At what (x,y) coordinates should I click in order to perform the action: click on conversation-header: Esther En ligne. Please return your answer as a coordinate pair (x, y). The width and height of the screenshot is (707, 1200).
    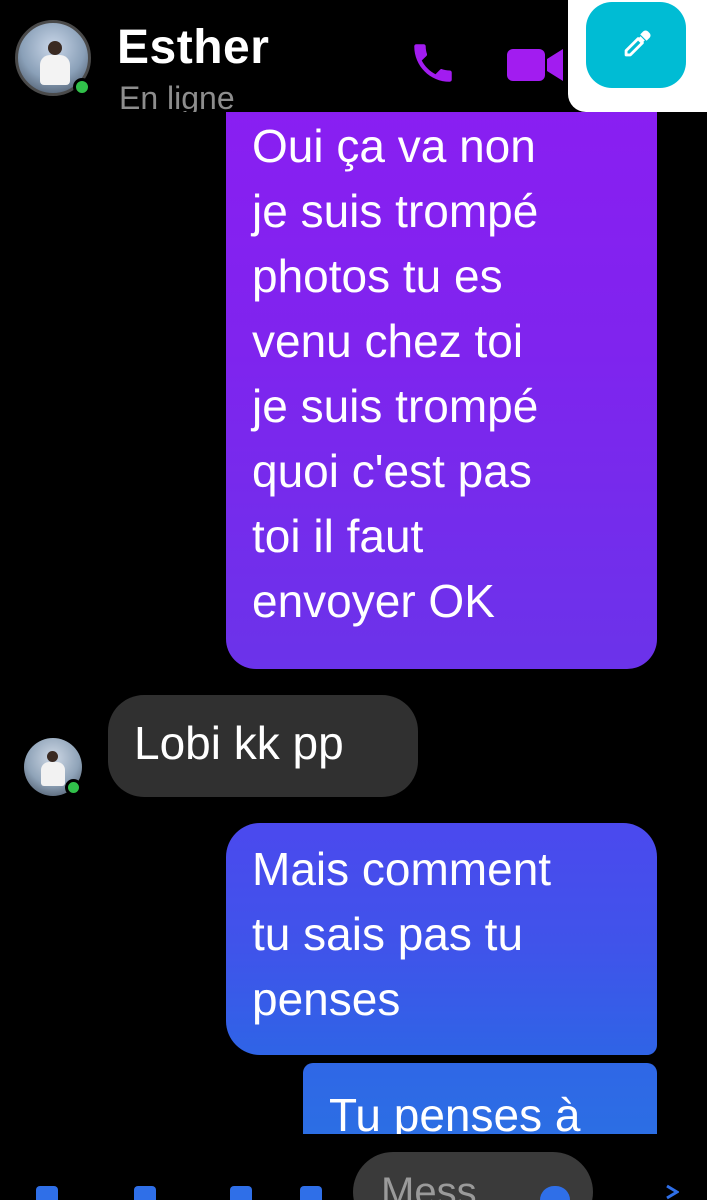
    Looking at the image, I should click on (353, 56).